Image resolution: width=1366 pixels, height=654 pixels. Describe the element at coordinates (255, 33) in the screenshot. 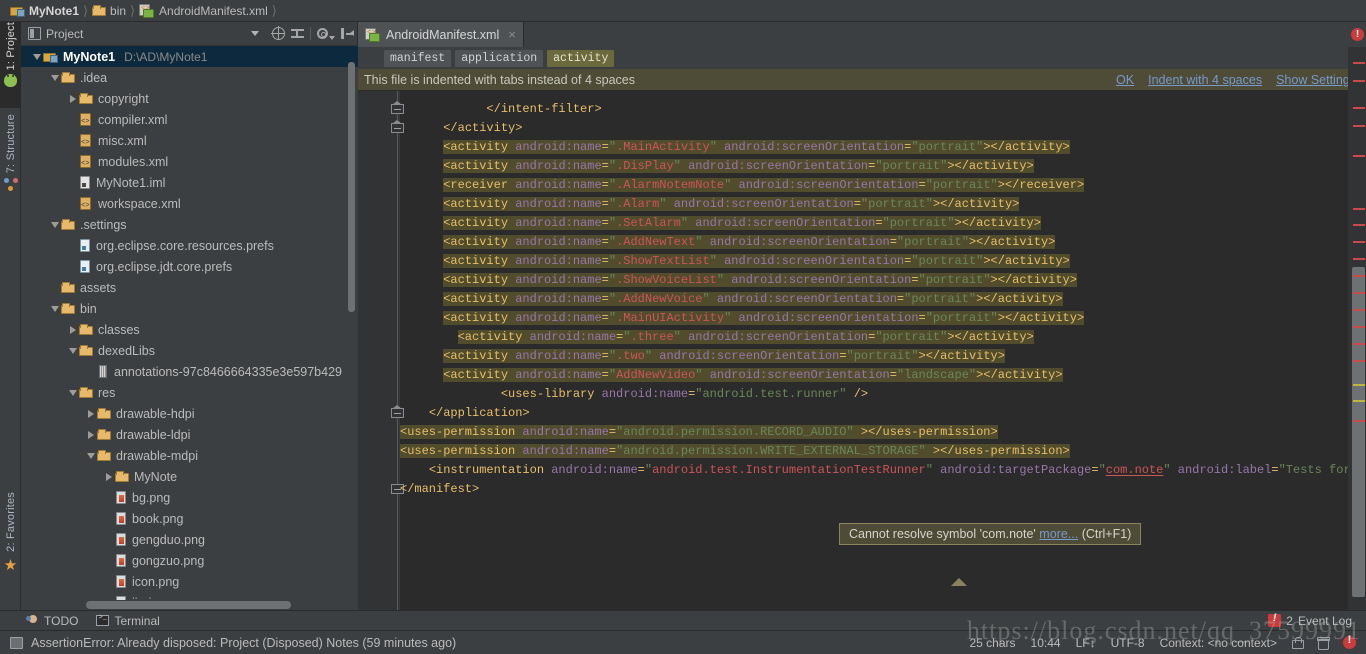

I see `chevron-down-icon` at that location.